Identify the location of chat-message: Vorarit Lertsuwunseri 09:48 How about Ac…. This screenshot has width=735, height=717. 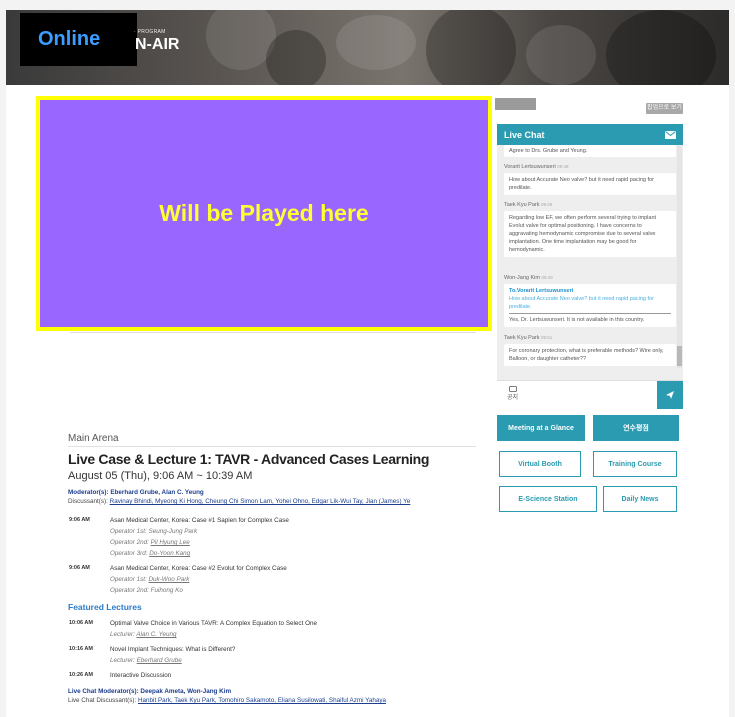
(590, 179).